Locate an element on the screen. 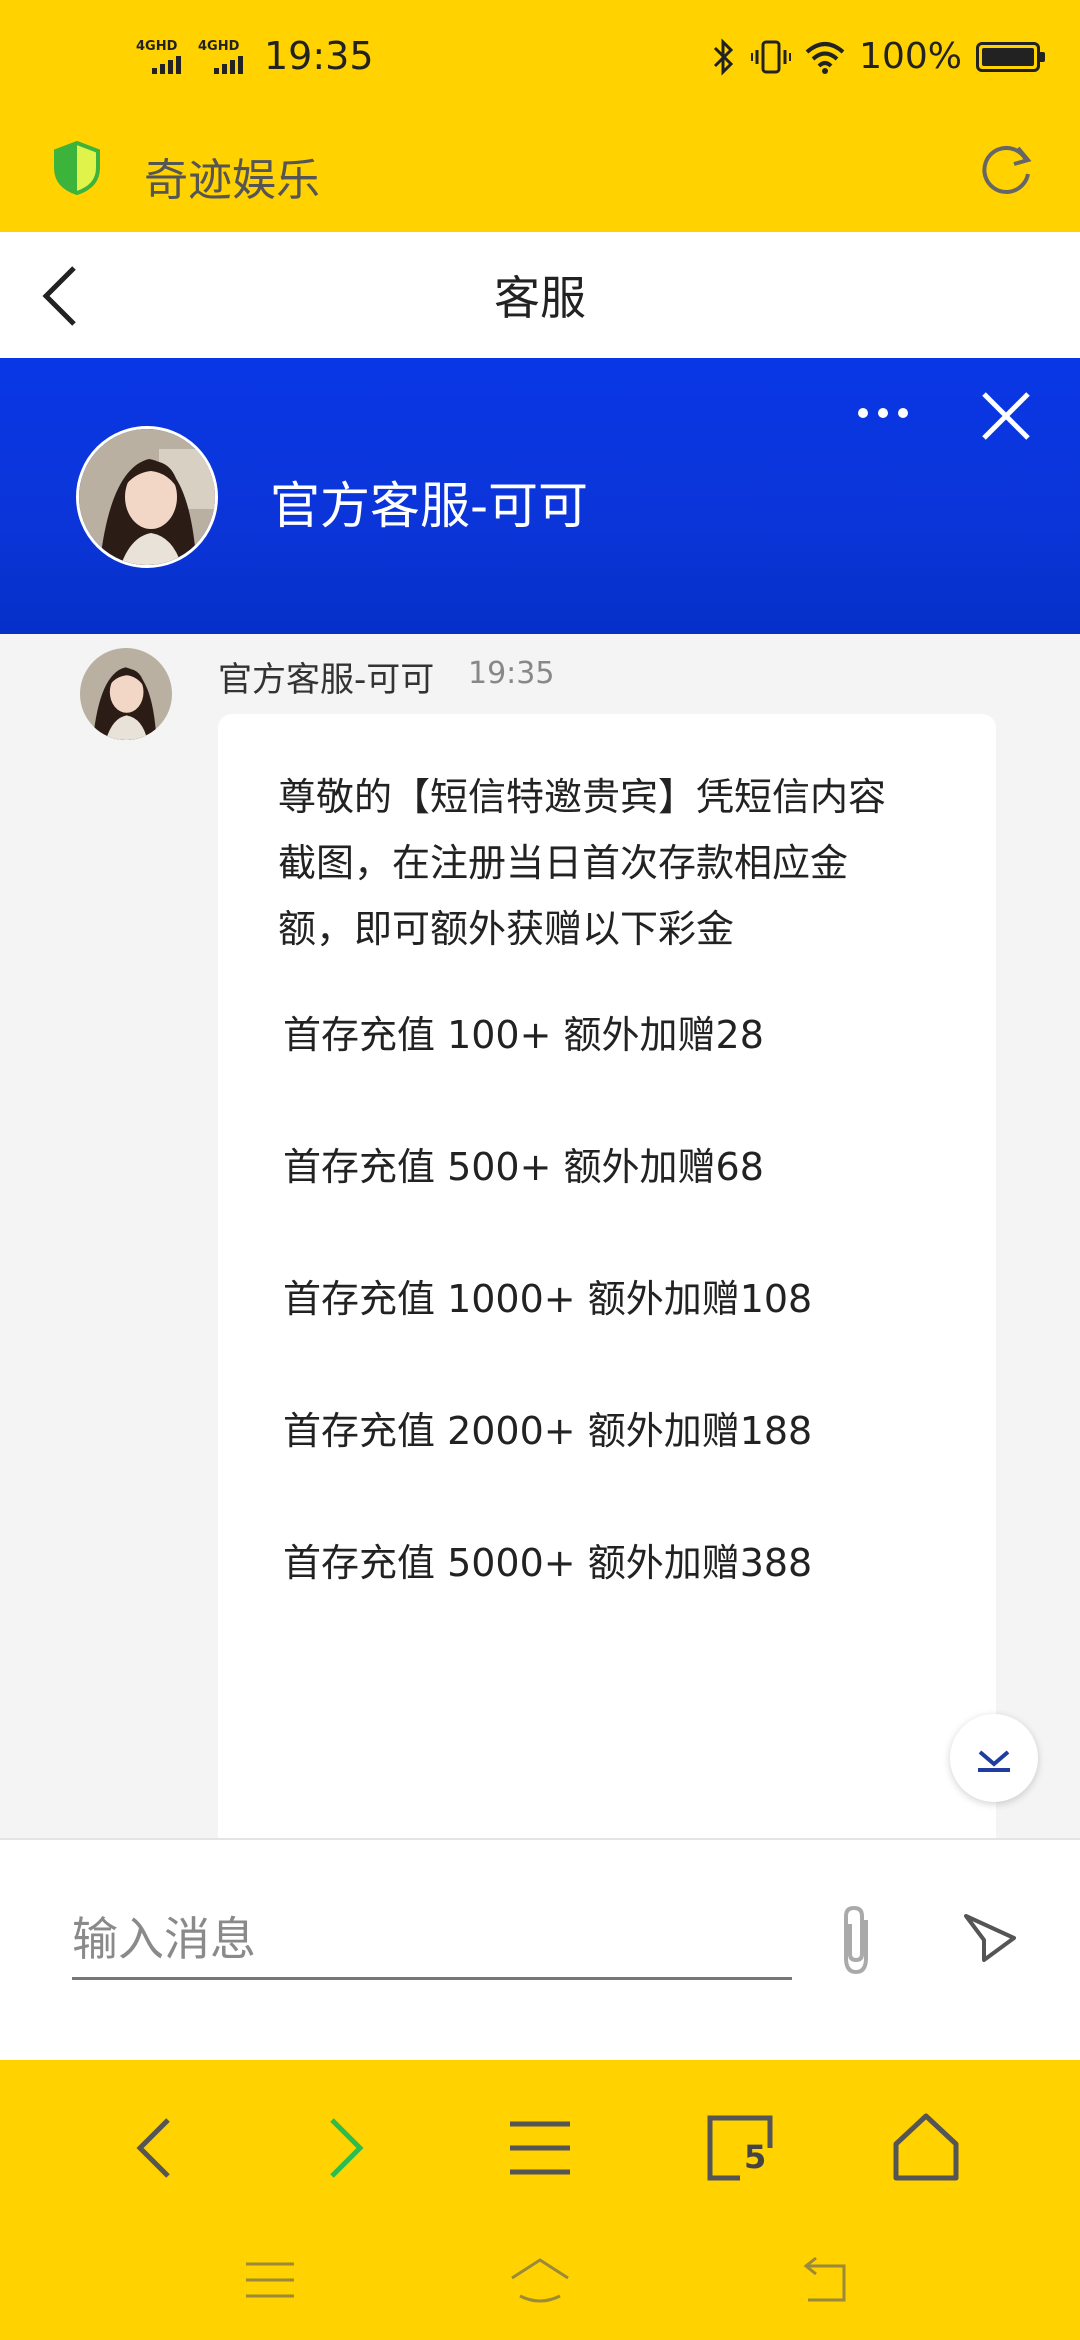 The height and width of the screenshot is (2340, 1080). bonus-line: 首存充值 2000+ 额外加赠188 is located at coordinates (548, 1431).